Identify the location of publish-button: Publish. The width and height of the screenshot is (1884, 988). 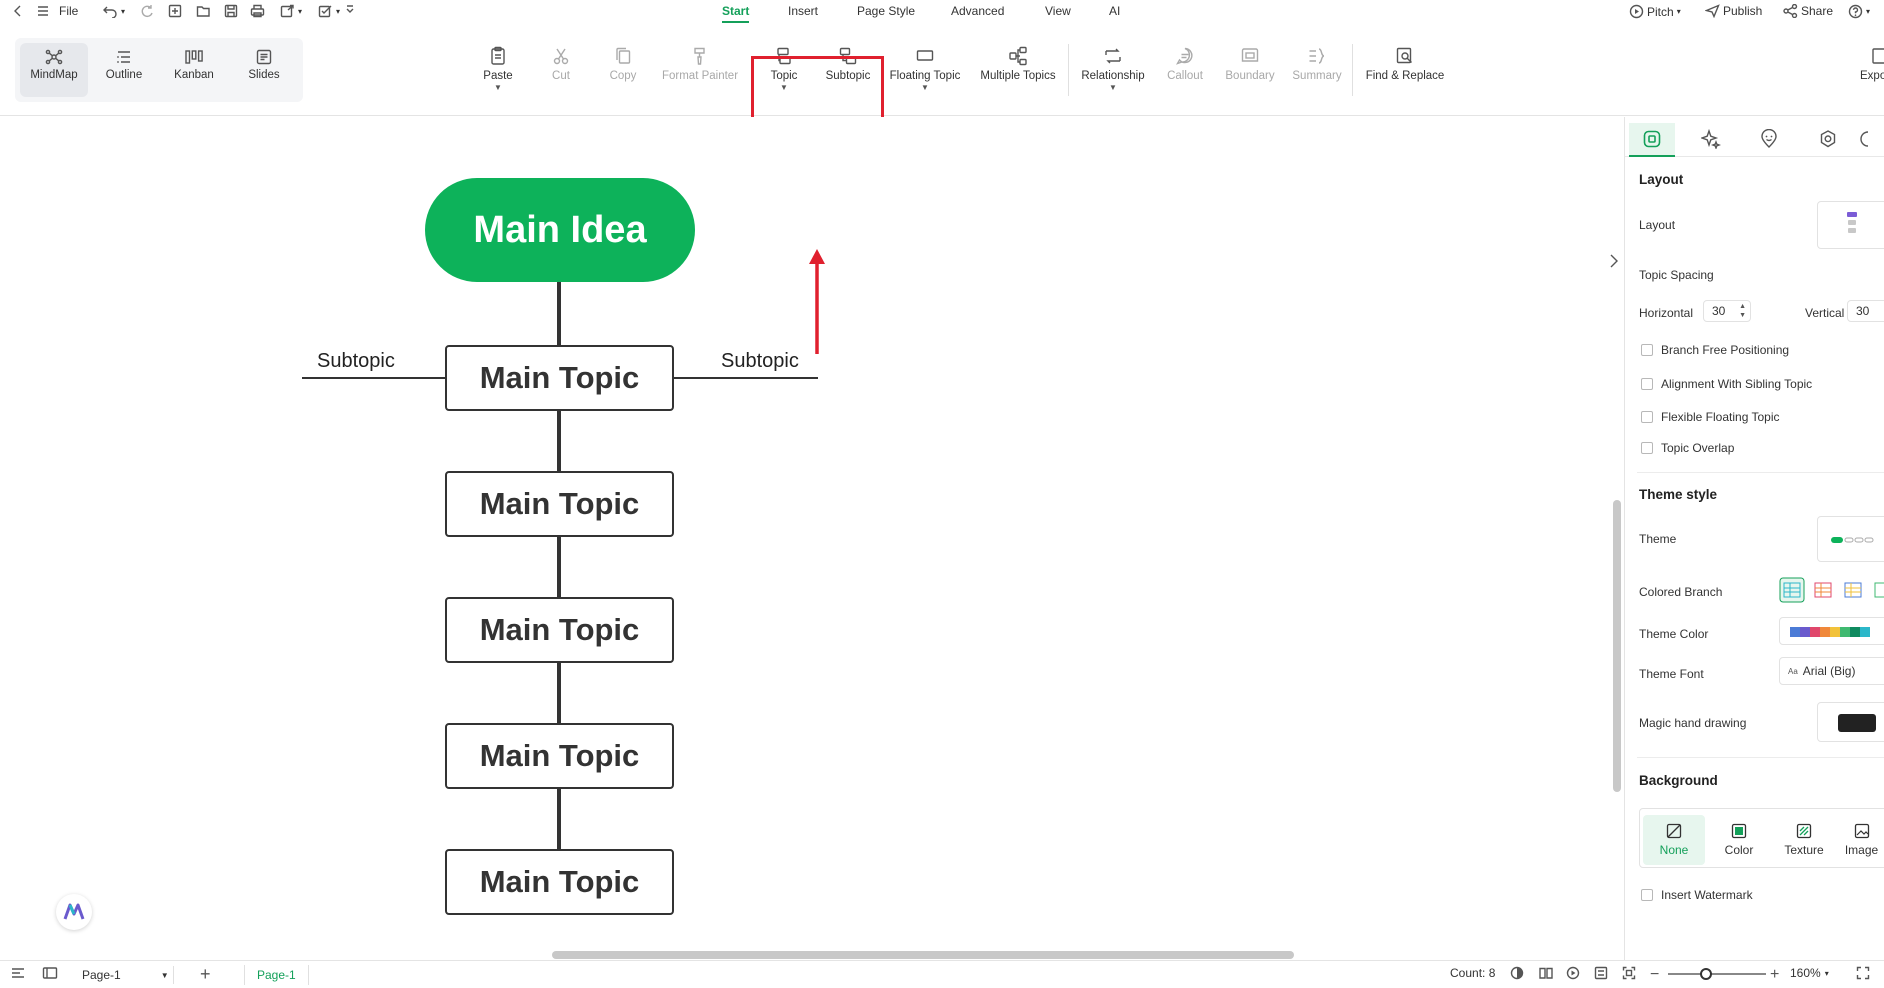
(1733, 11).